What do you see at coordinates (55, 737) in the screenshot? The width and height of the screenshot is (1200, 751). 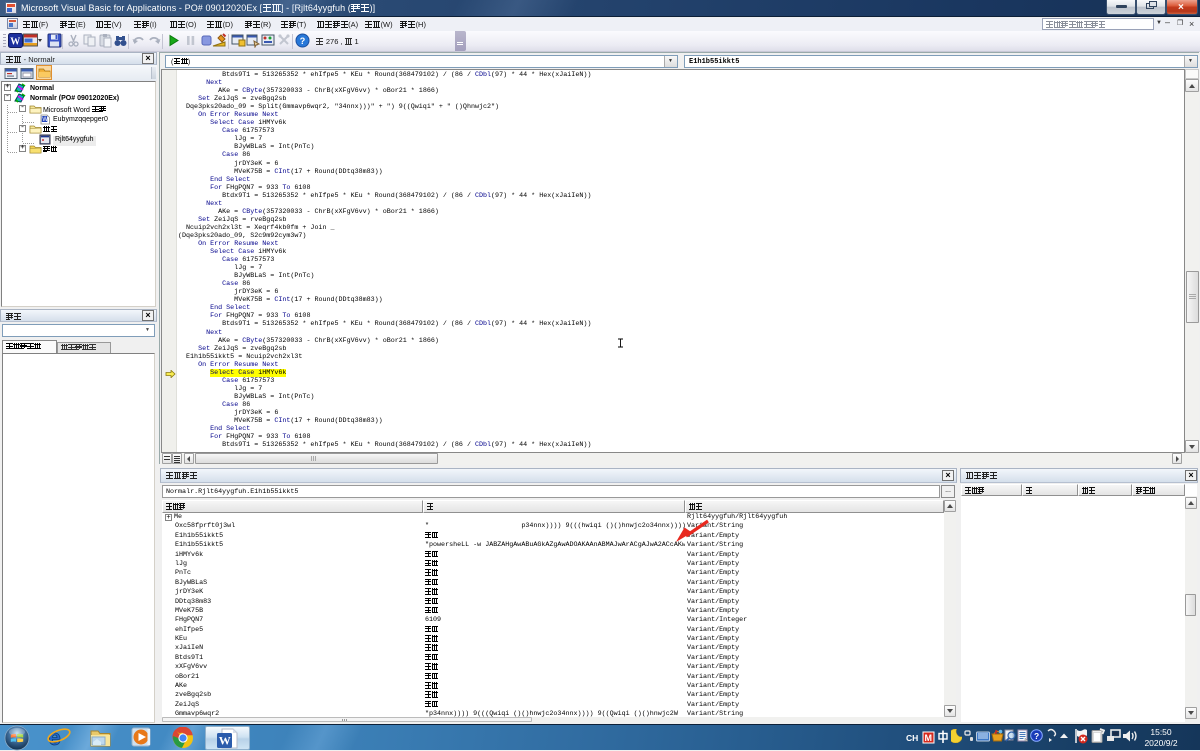 I see `svg-text: e` at bounding box center [55, 737].